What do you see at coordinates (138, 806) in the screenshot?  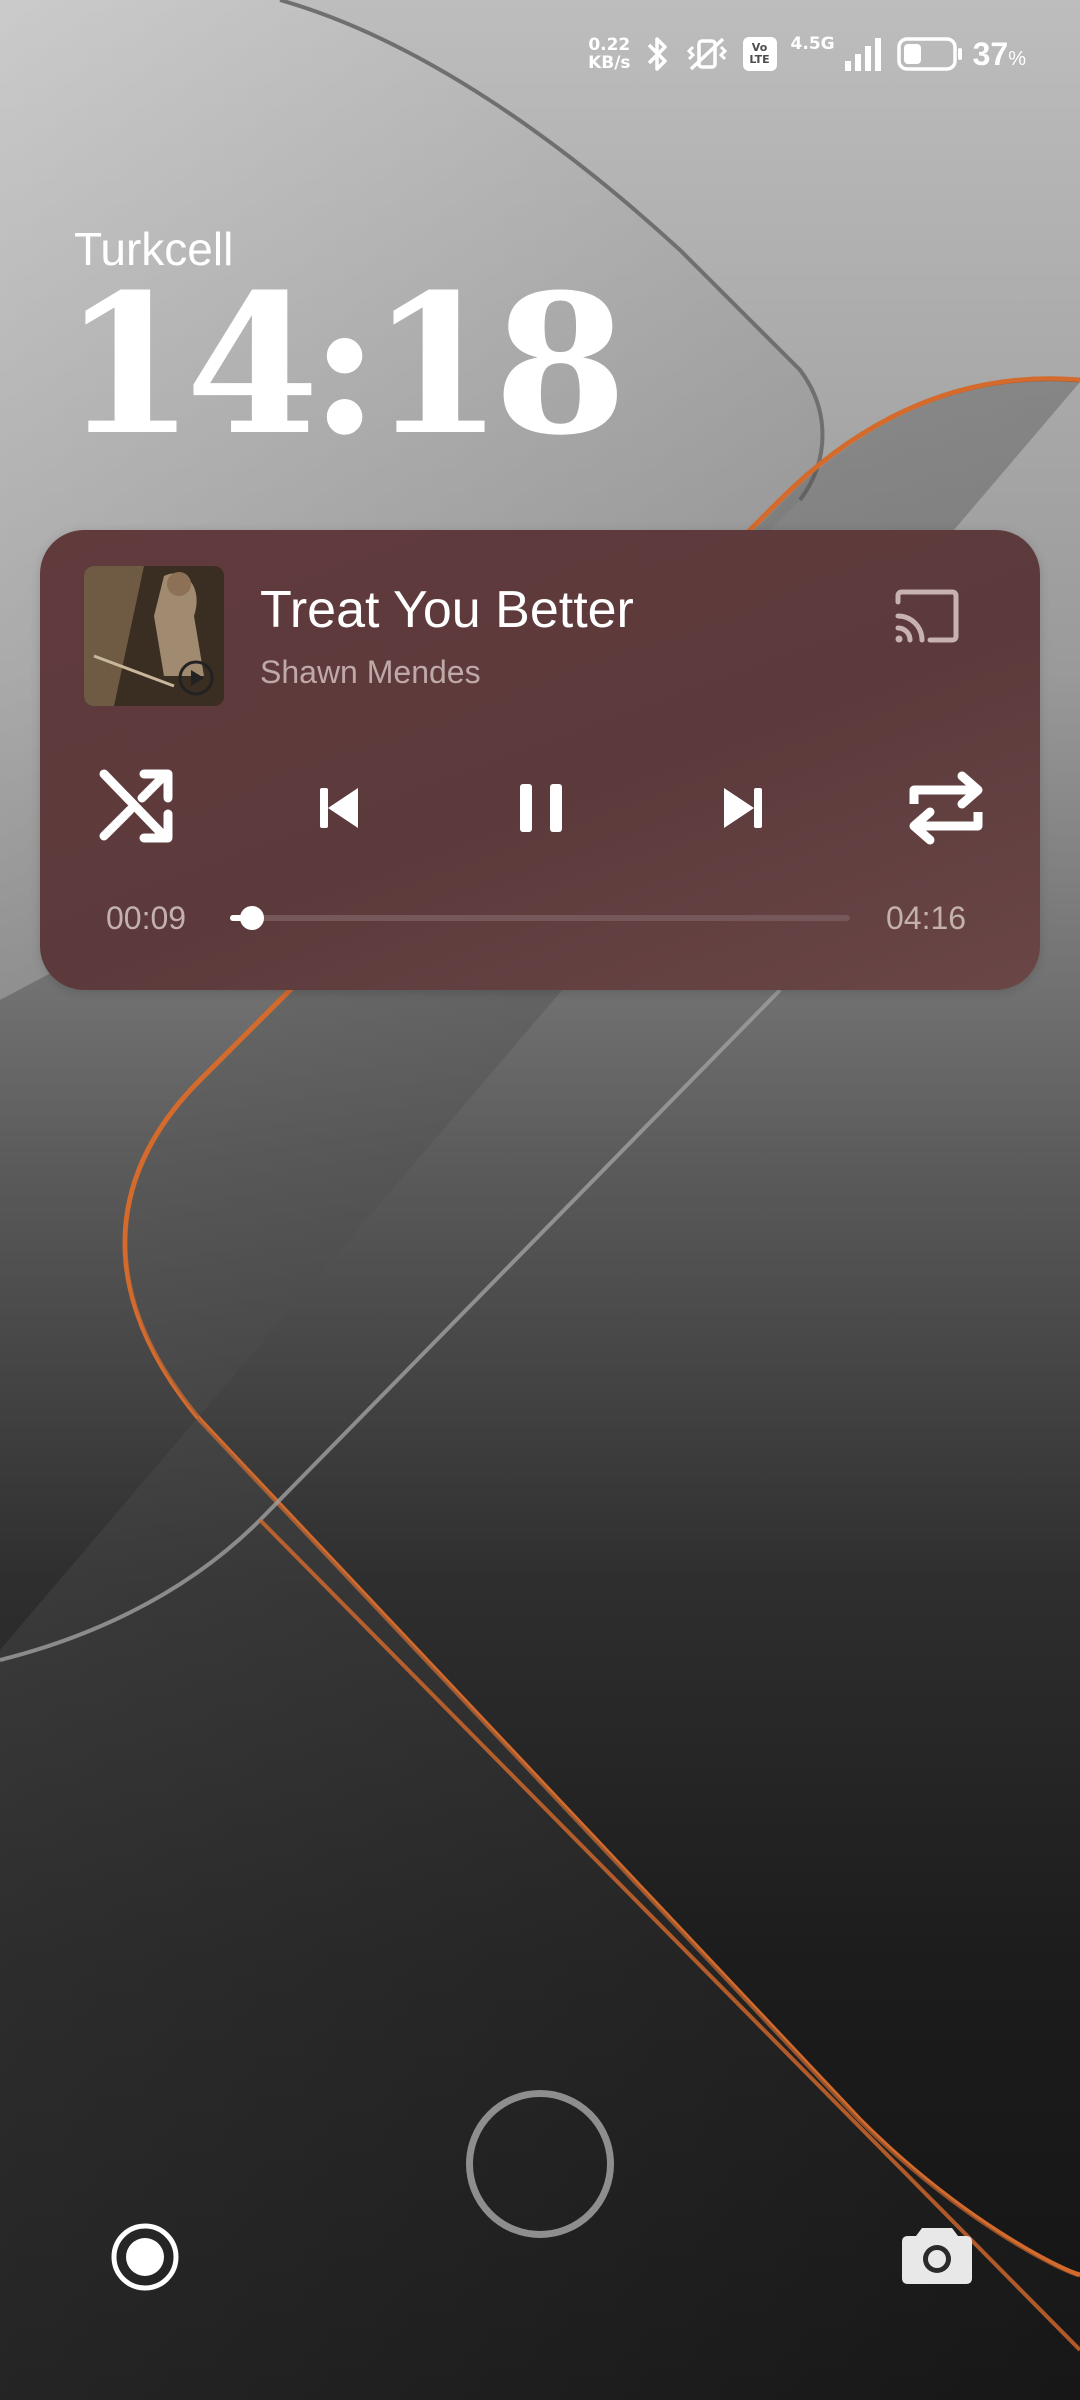 I see `shuffle-icon` at bounding box center [138, 806].